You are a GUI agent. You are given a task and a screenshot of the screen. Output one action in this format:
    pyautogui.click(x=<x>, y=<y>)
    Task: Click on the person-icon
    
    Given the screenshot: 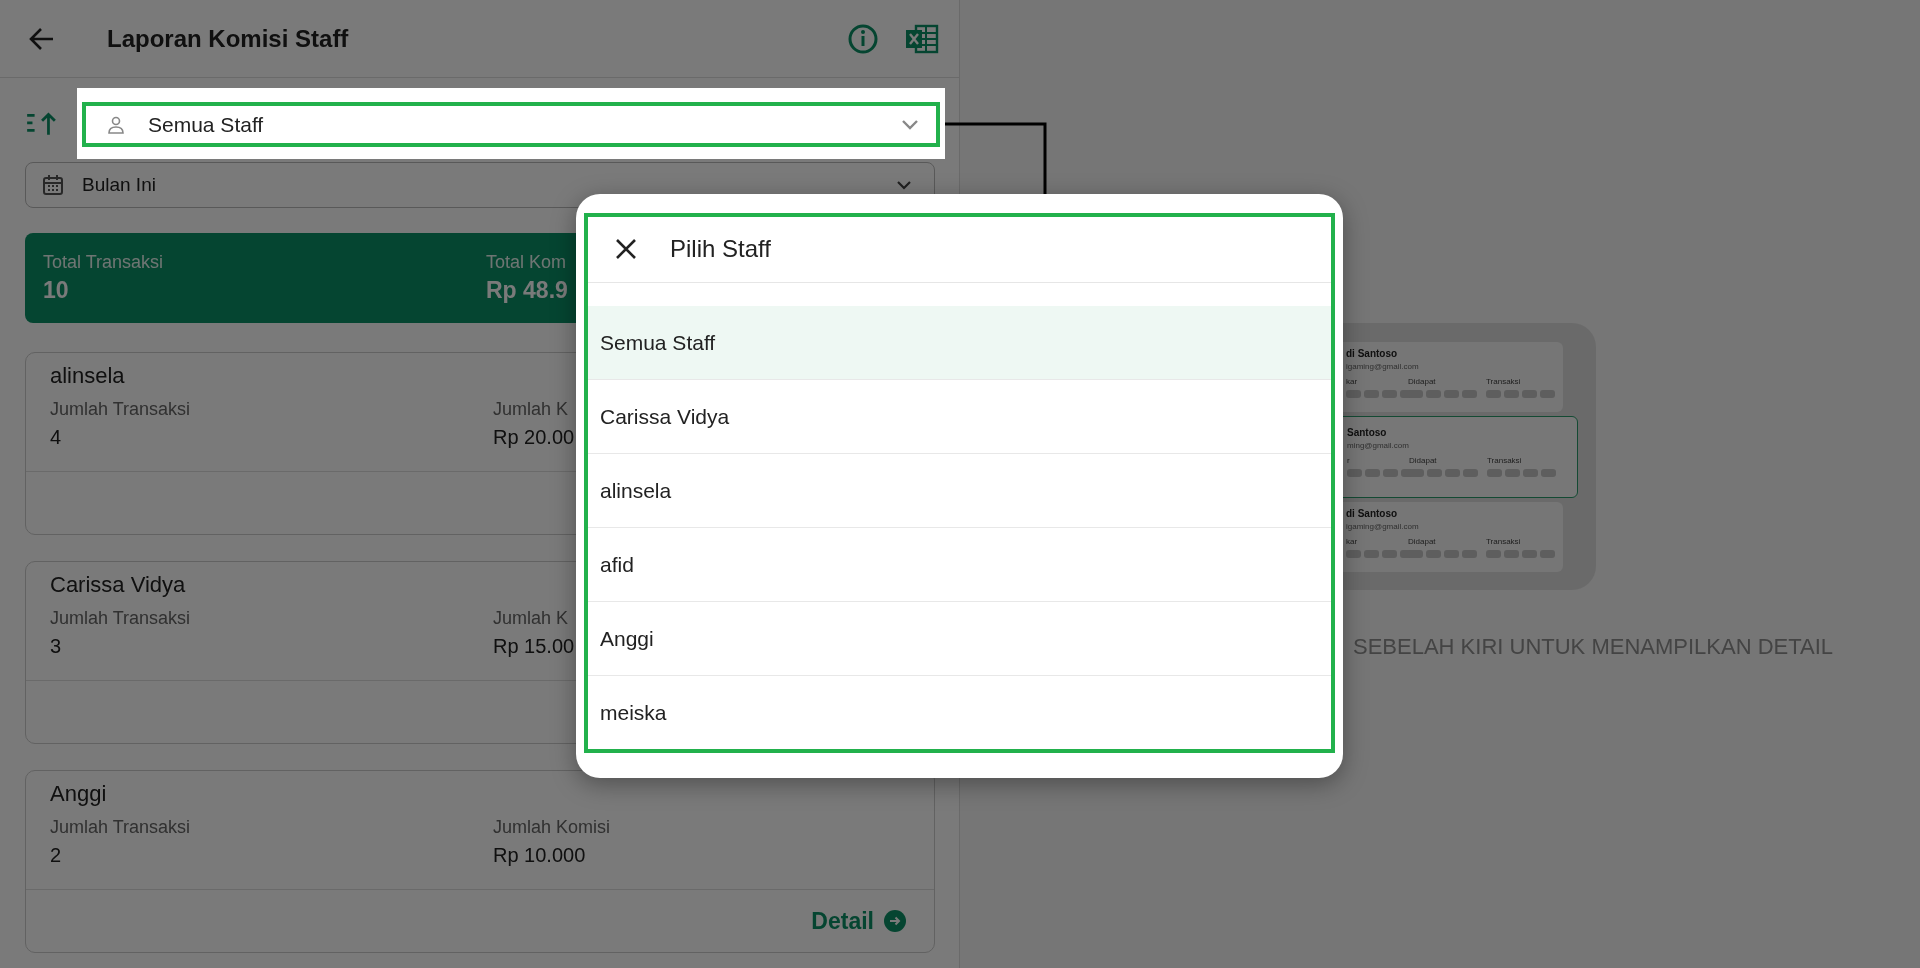 What is the action you would take?
    pyautogui.click(x=116, y=124)
    